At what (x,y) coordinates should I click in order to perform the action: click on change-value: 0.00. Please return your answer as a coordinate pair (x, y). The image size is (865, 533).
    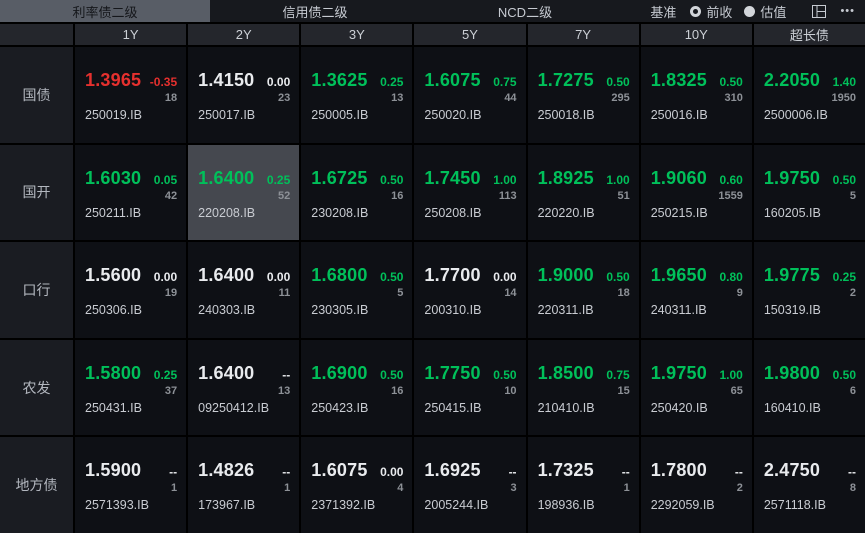
    Looking at the image, I should click on (278, 82).